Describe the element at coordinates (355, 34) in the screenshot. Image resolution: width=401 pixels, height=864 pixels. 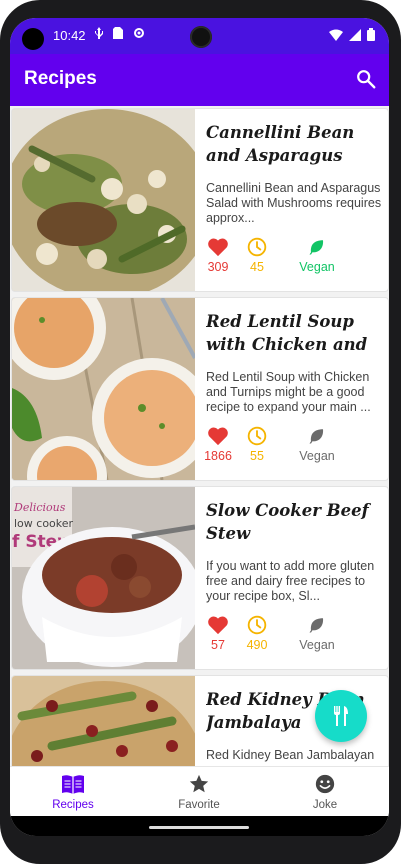
I see `cell-signal-icon` at that location.